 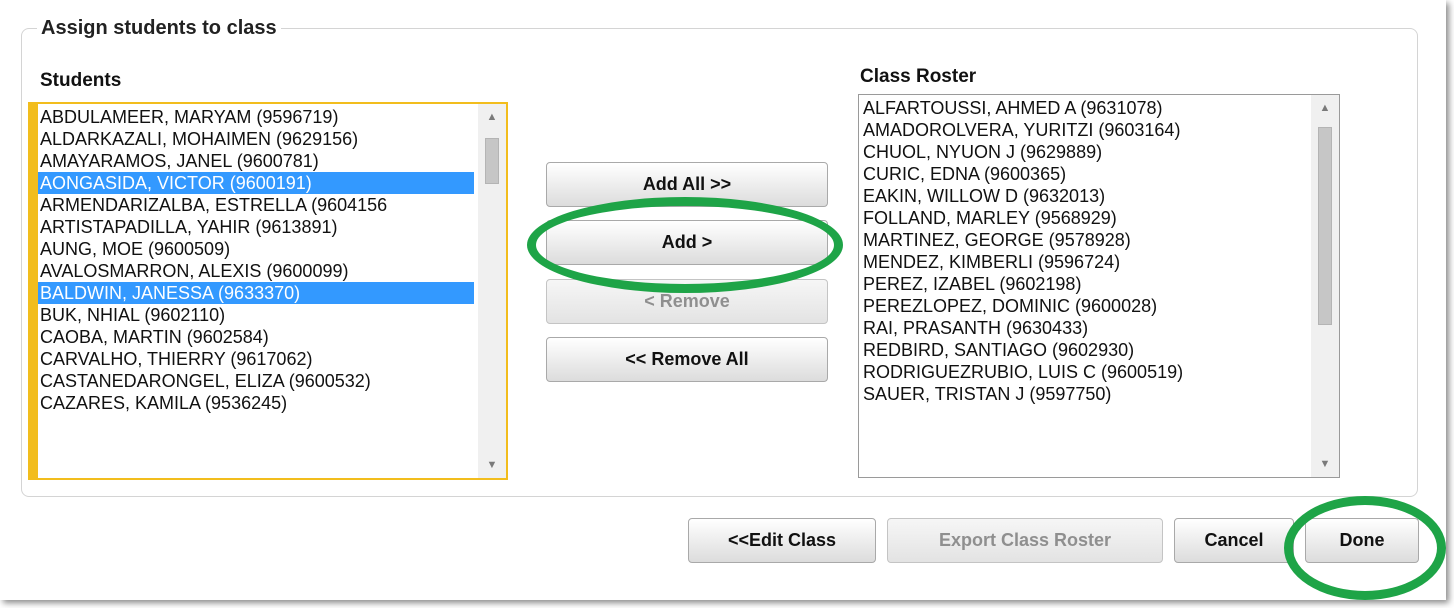 I want to click on roster-list-item: ALFARTOUSSI, AHMED A (9631078), so click(x=1080, y=108).